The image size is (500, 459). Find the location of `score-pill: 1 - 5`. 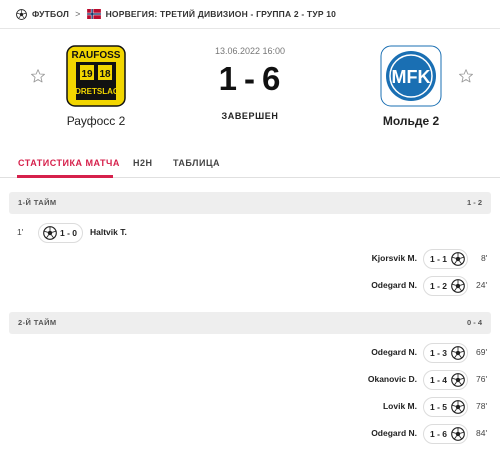

score-pill: 1 - 5 is located at coordinates (445, 407).